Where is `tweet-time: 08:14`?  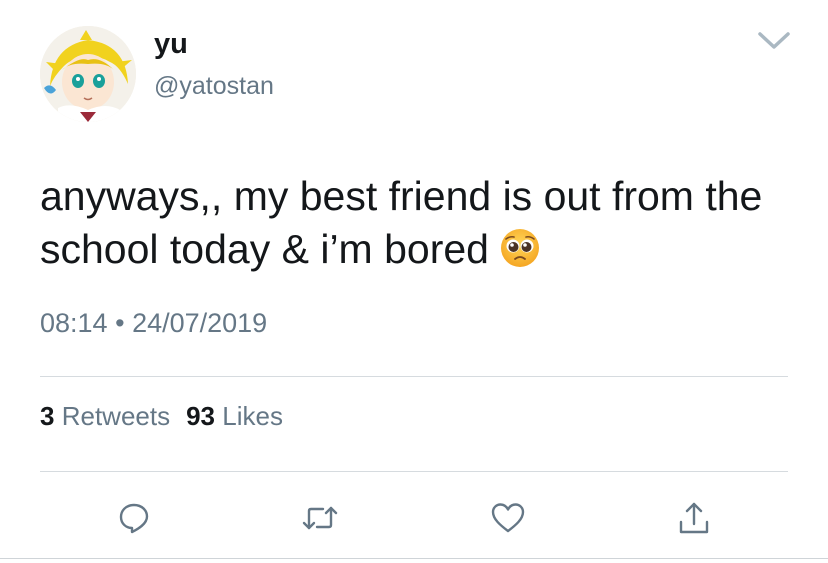
tweet-time: 08:14 is located at coordinates (74, 323).